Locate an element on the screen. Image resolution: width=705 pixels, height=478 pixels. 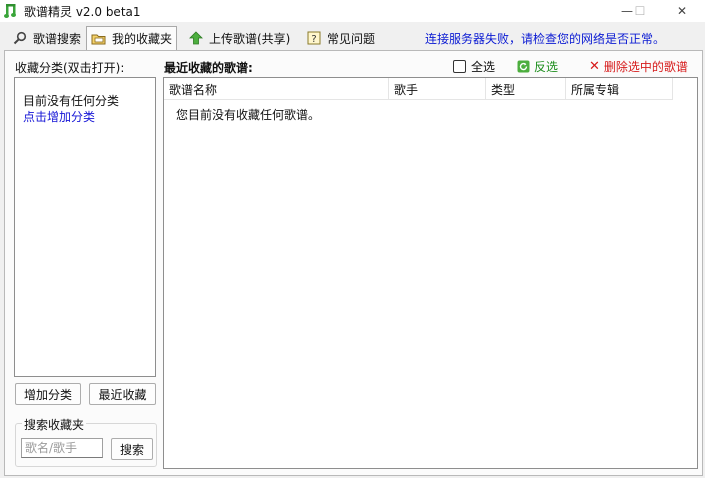
categories-heading: 收藏分类(双击打开): is located at coordinates (70, 68).